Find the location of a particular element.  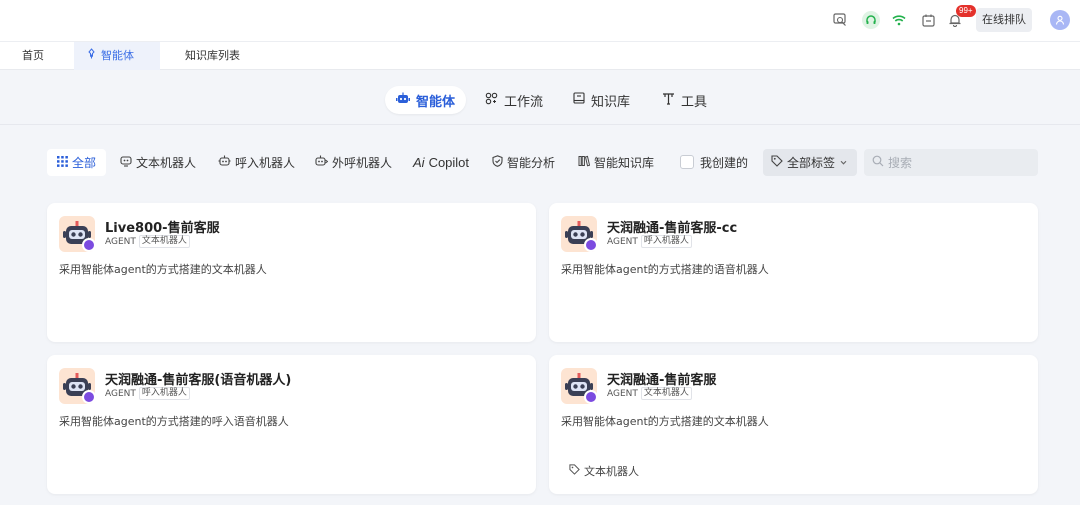

calendar-icon is located at coordinates (928, 20).